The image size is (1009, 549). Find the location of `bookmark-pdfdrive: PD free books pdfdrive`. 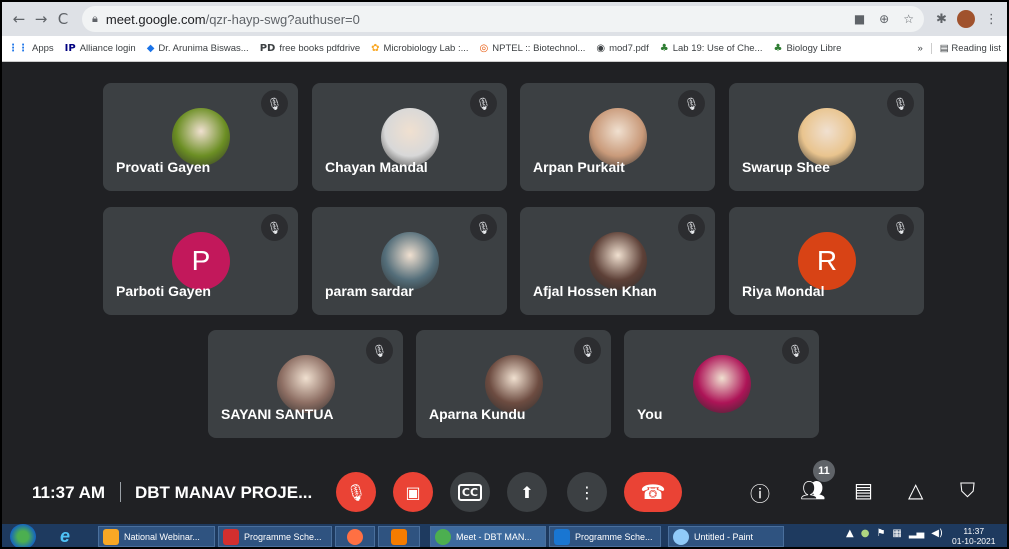

bookmark-pdfdrive: PD free books pdfdrive is located at coordinates (310, 48).